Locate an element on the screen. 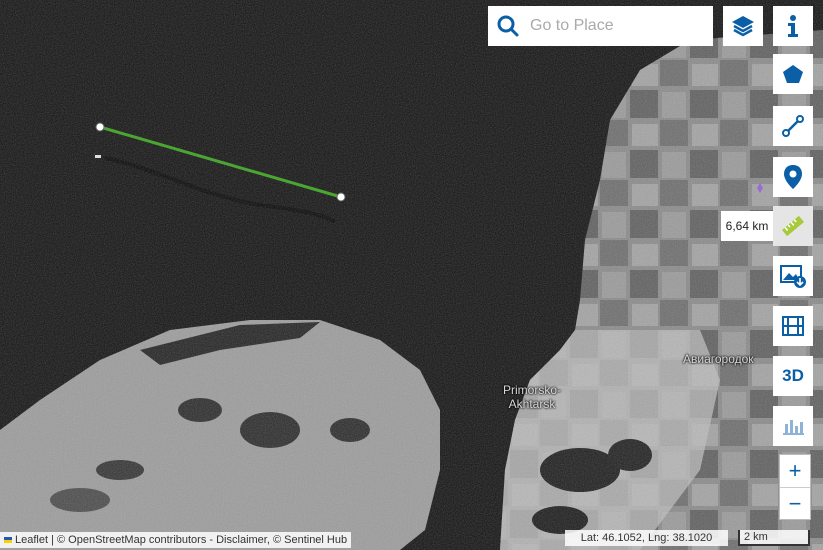 Image resolution: width=823 pixels, height=550 pixels. layers-button is located at coordinates (743, 26).